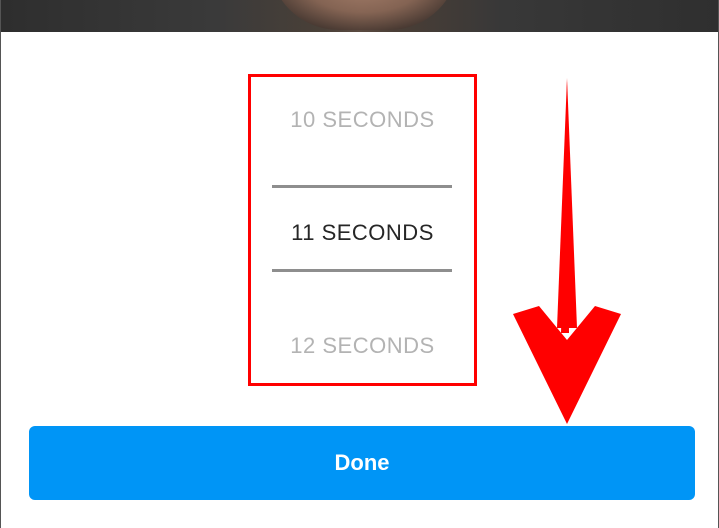  I want to click on duration-option-12: 12 SECONDS, so click(362, 346).